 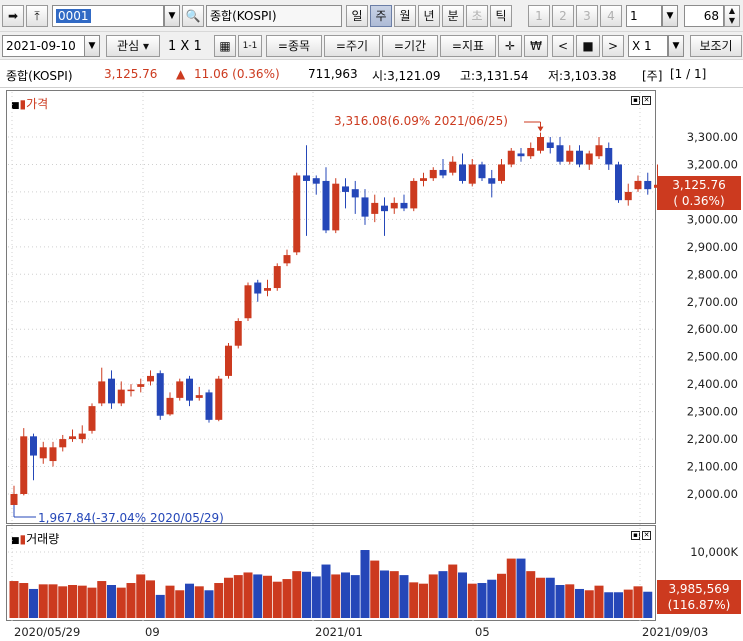 What do you see at coordinates (712, 439) in the screenshot?
I see `y-tick-label: 2,200.00` at bounding box center [712, 439].